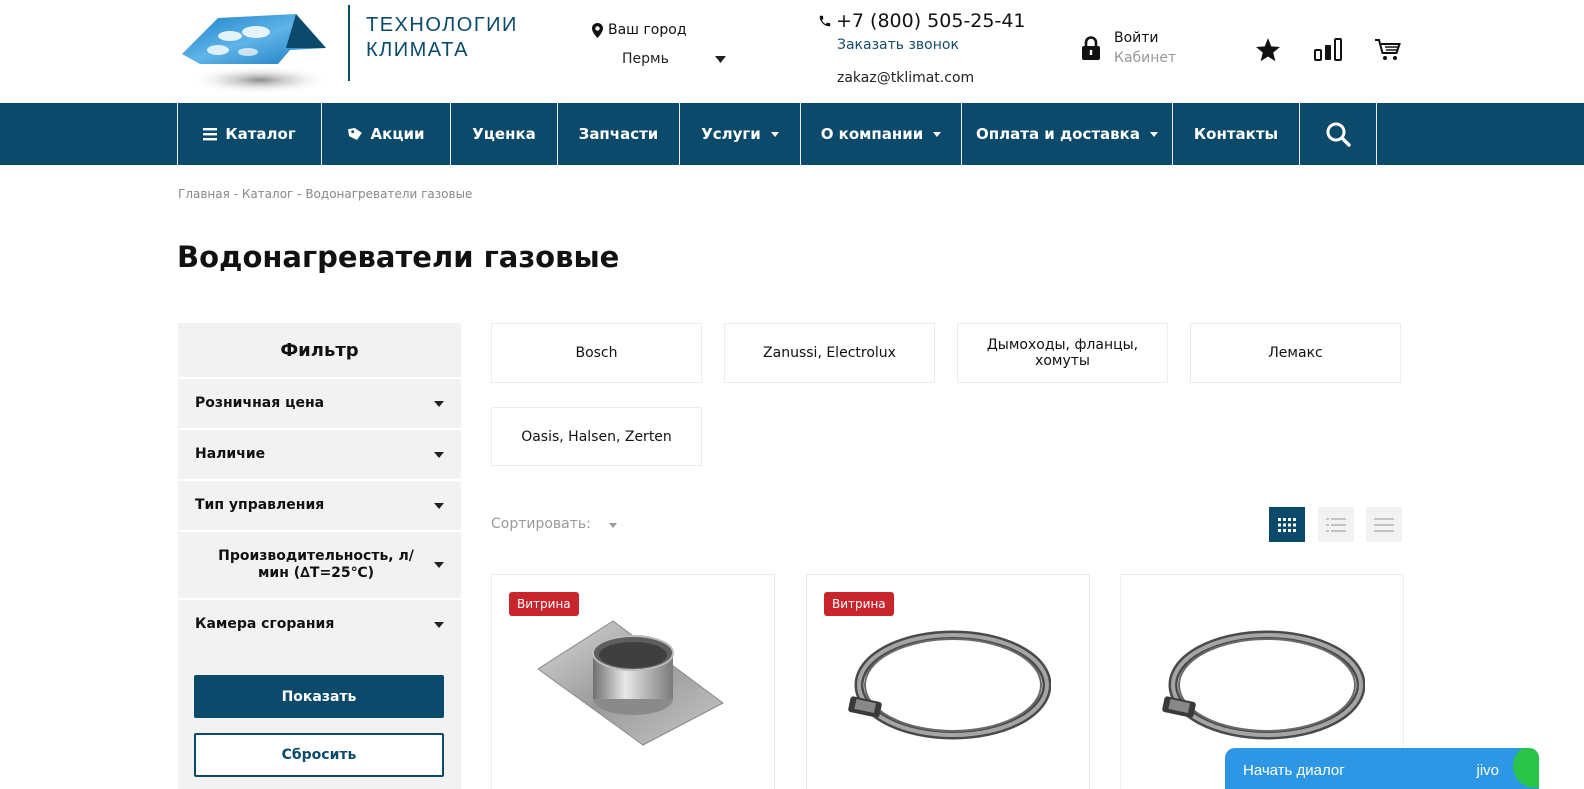  I want to click on city-label-row: Ваш город, so click(639, 30).